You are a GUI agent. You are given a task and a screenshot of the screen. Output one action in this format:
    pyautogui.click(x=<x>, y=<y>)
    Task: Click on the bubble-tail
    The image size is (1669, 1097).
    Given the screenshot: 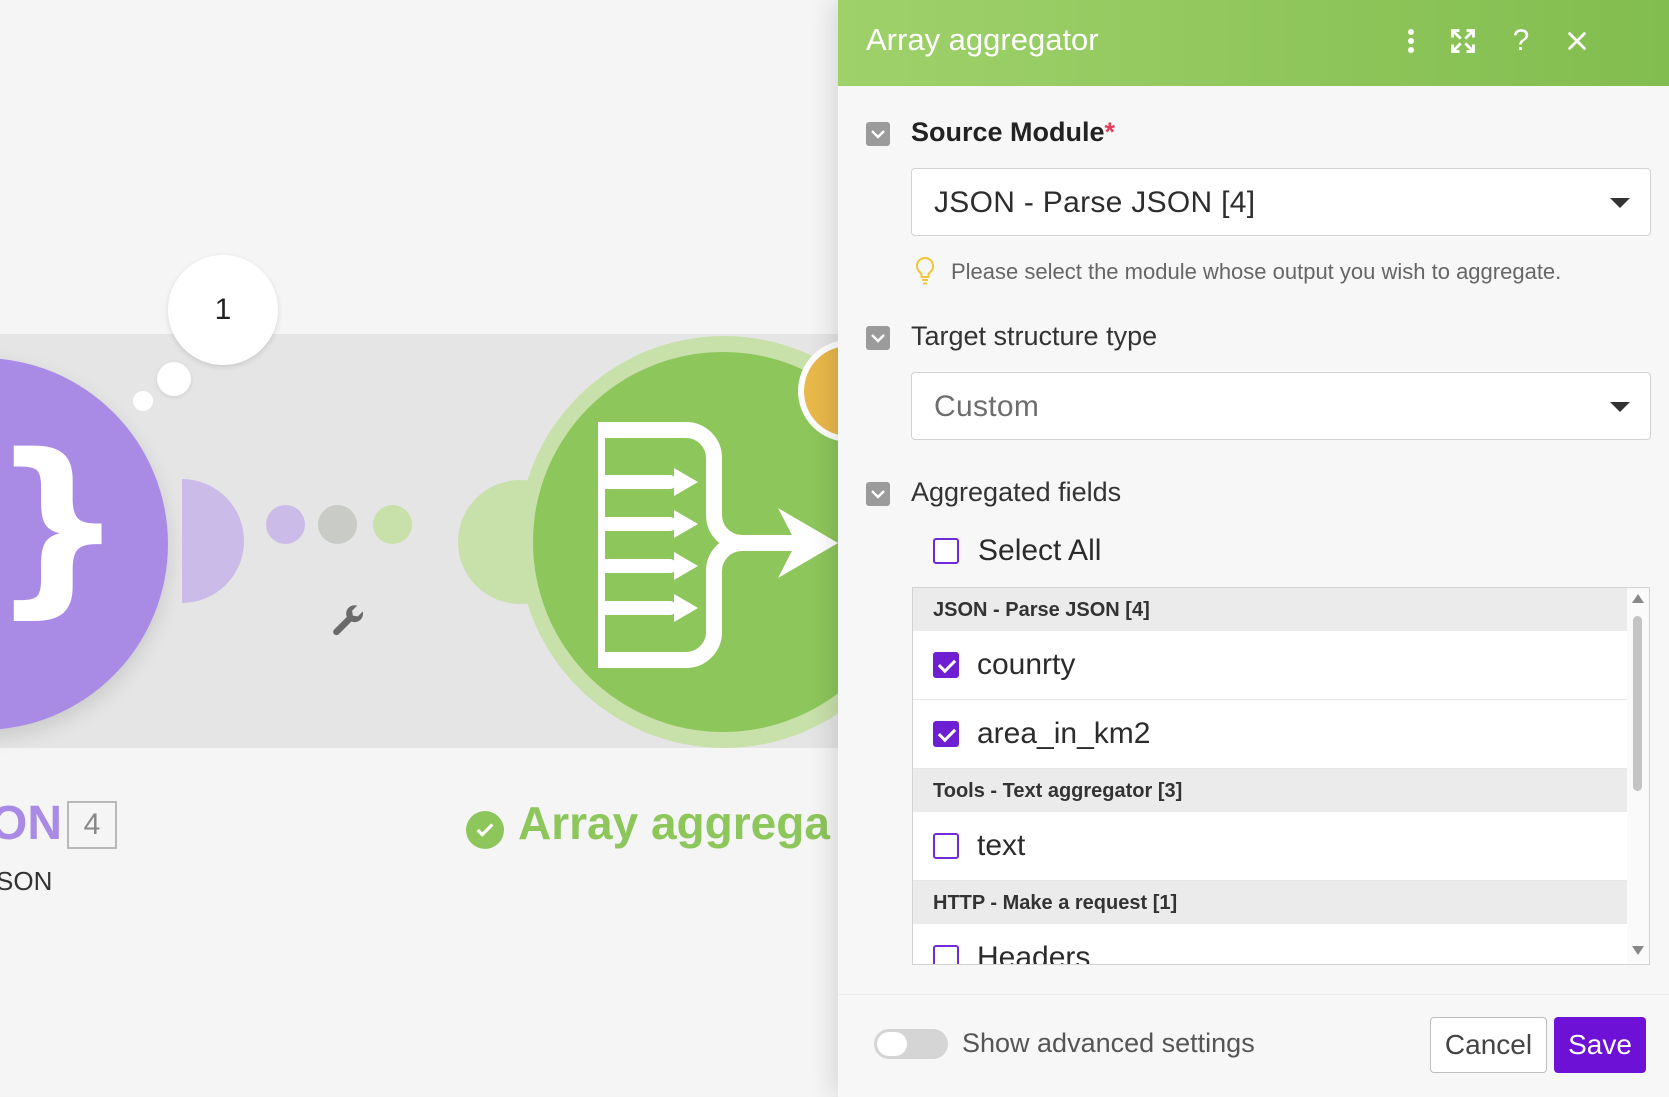 What is the action you would take?
    pyautogui.click(x=174, y=379)
    